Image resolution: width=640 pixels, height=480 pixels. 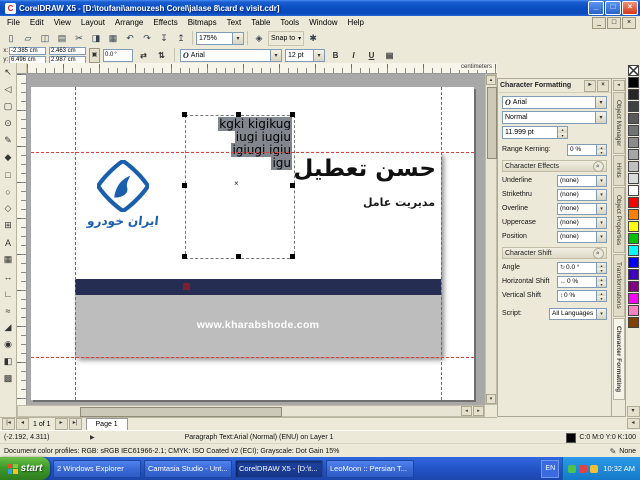 I want to click on doc-close-button: ×, so click(x=629, y=23).